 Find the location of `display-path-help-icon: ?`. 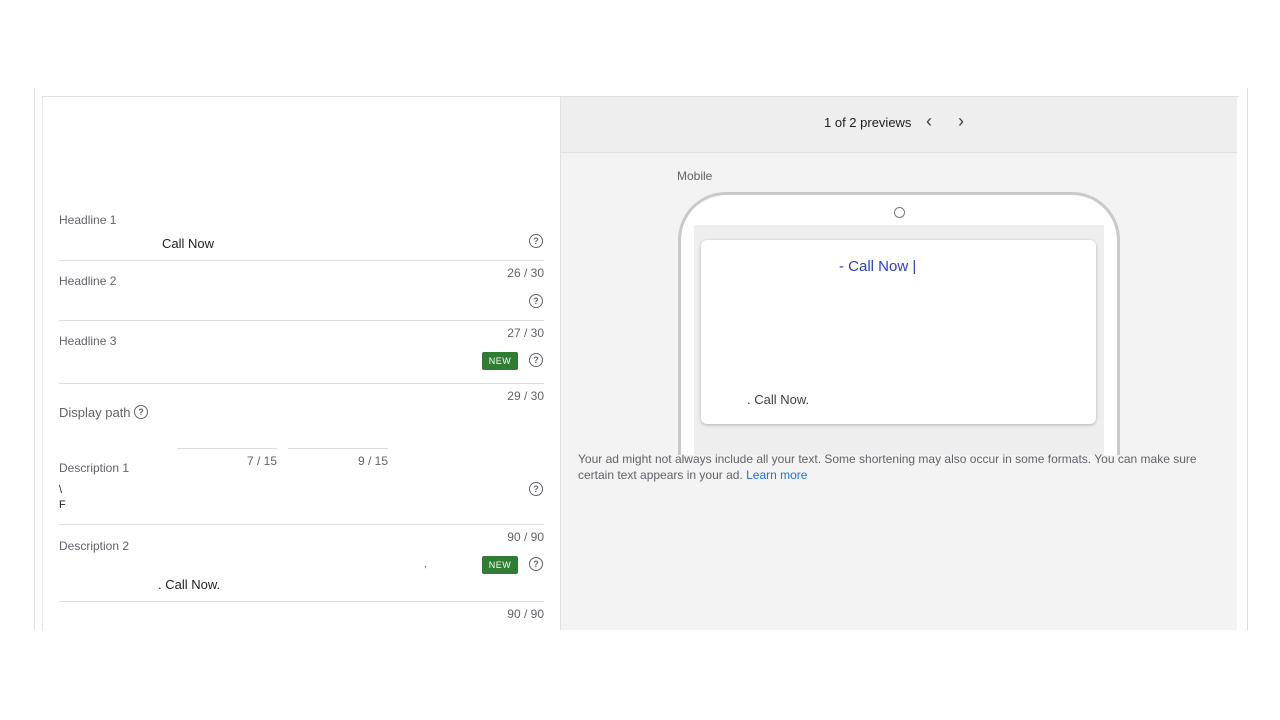

display-path-help-icon: ? is located at coordinates (141, 412).